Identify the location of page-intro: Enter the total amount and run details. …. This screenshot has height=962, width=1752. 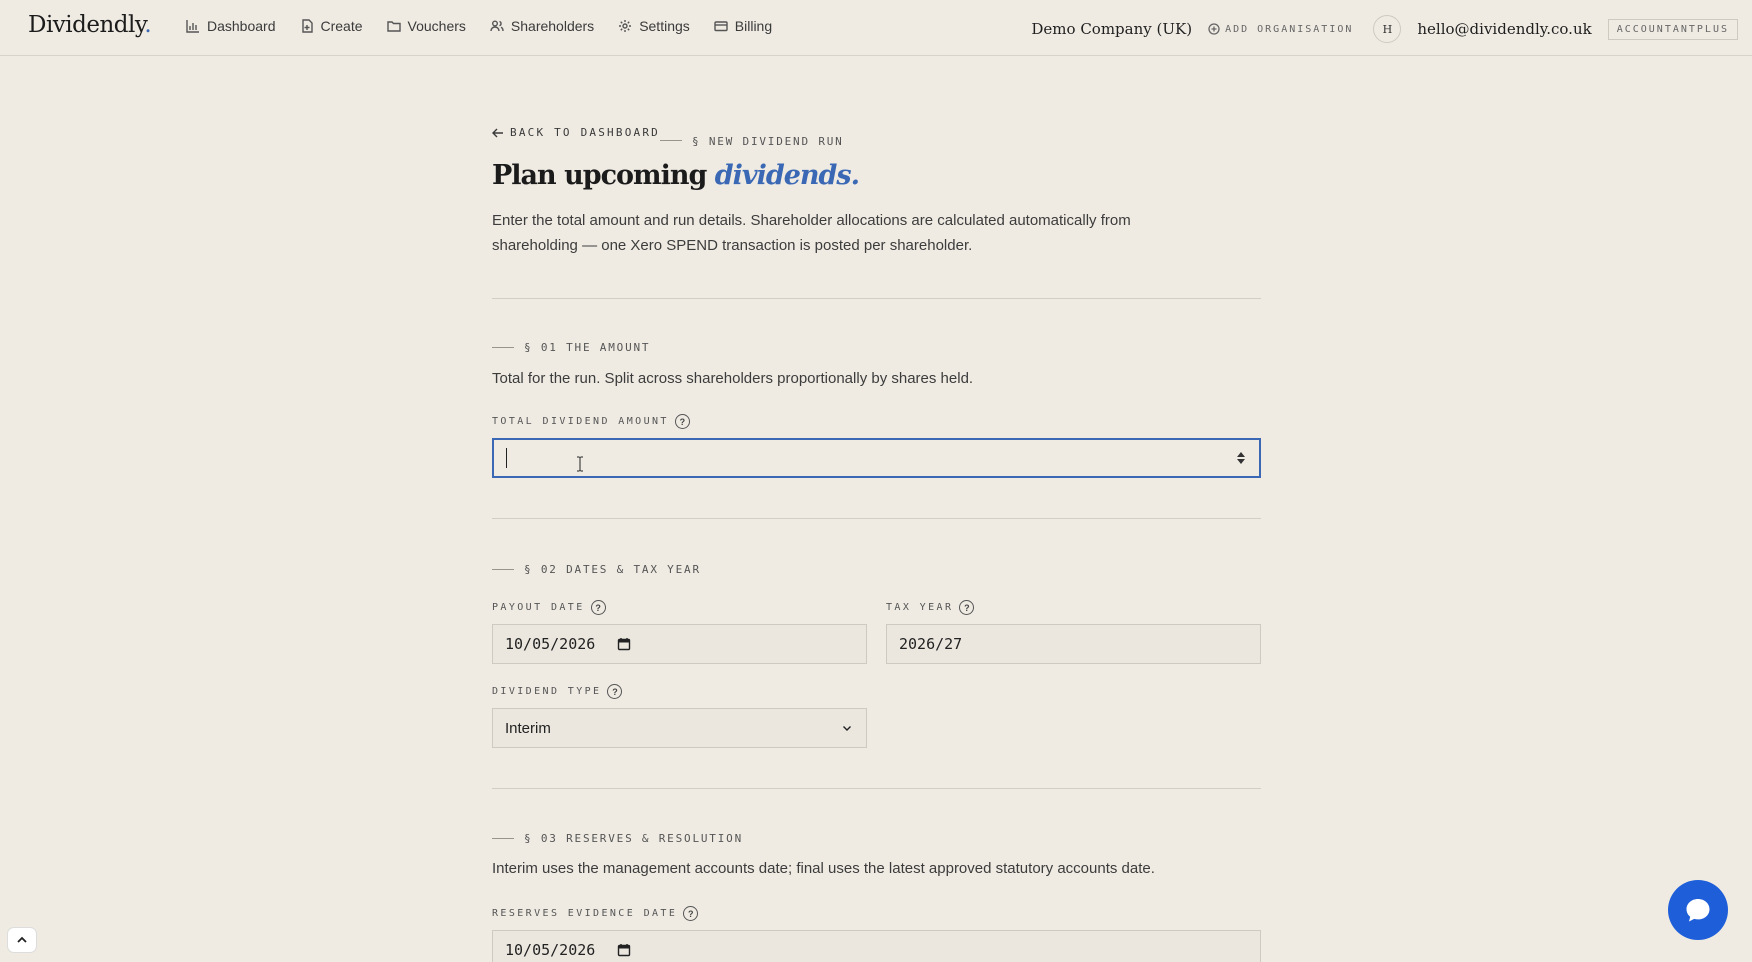
(811, 233).